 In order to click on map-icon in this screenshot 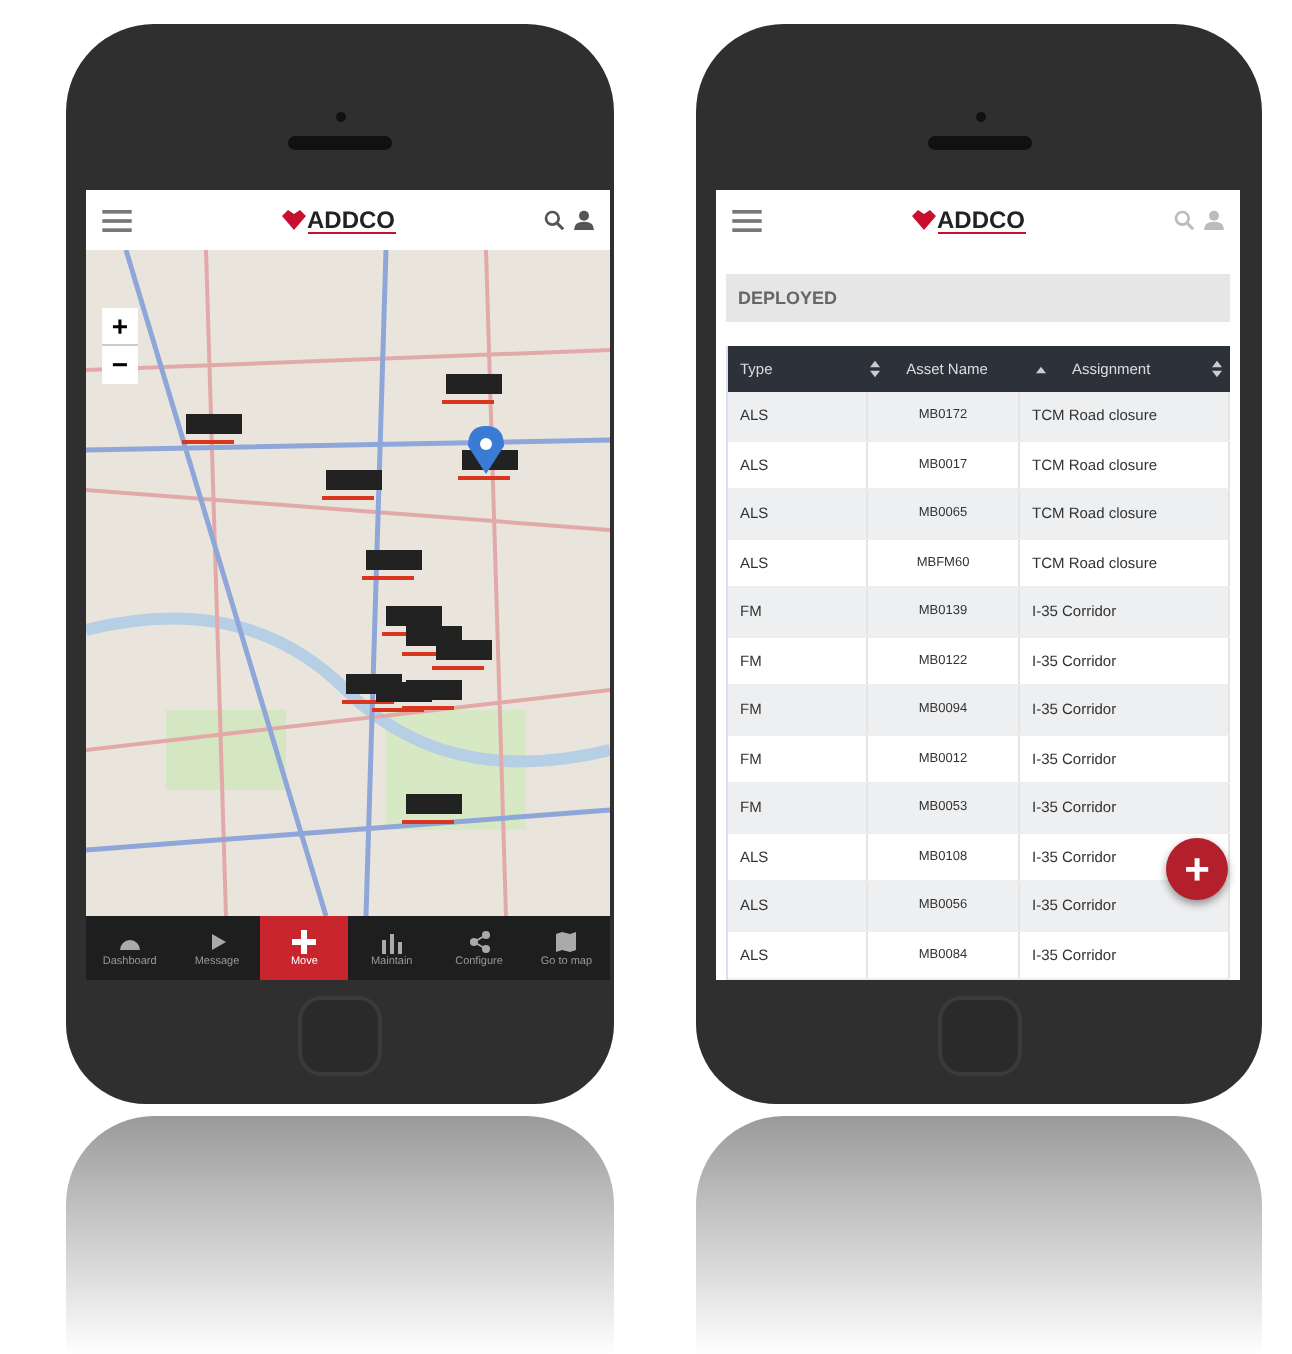, I will do `click(566, 941)`.